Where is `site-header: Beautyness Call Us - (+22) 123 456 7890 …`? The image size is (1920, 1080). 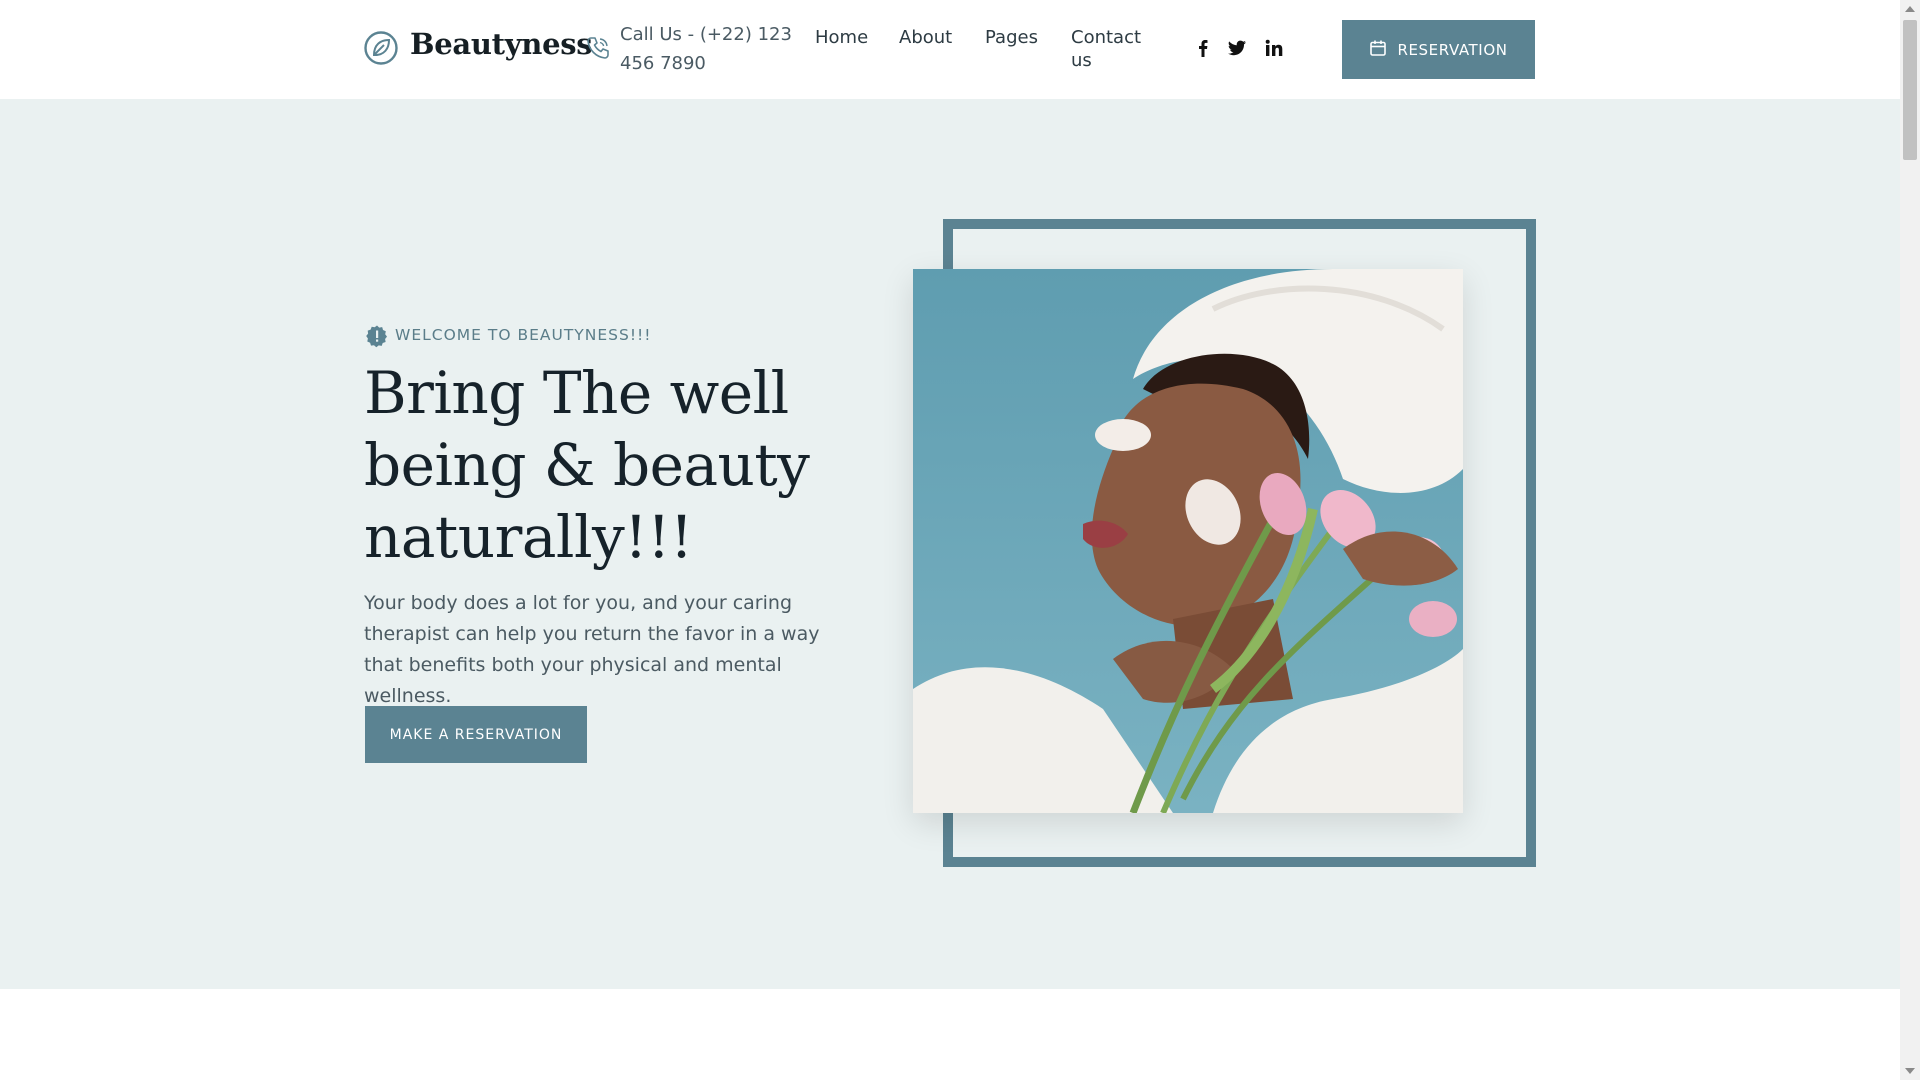 site-header: Beautyness Call Us - (+22) 123 456 7890 … is located at coordinates (950, 49).